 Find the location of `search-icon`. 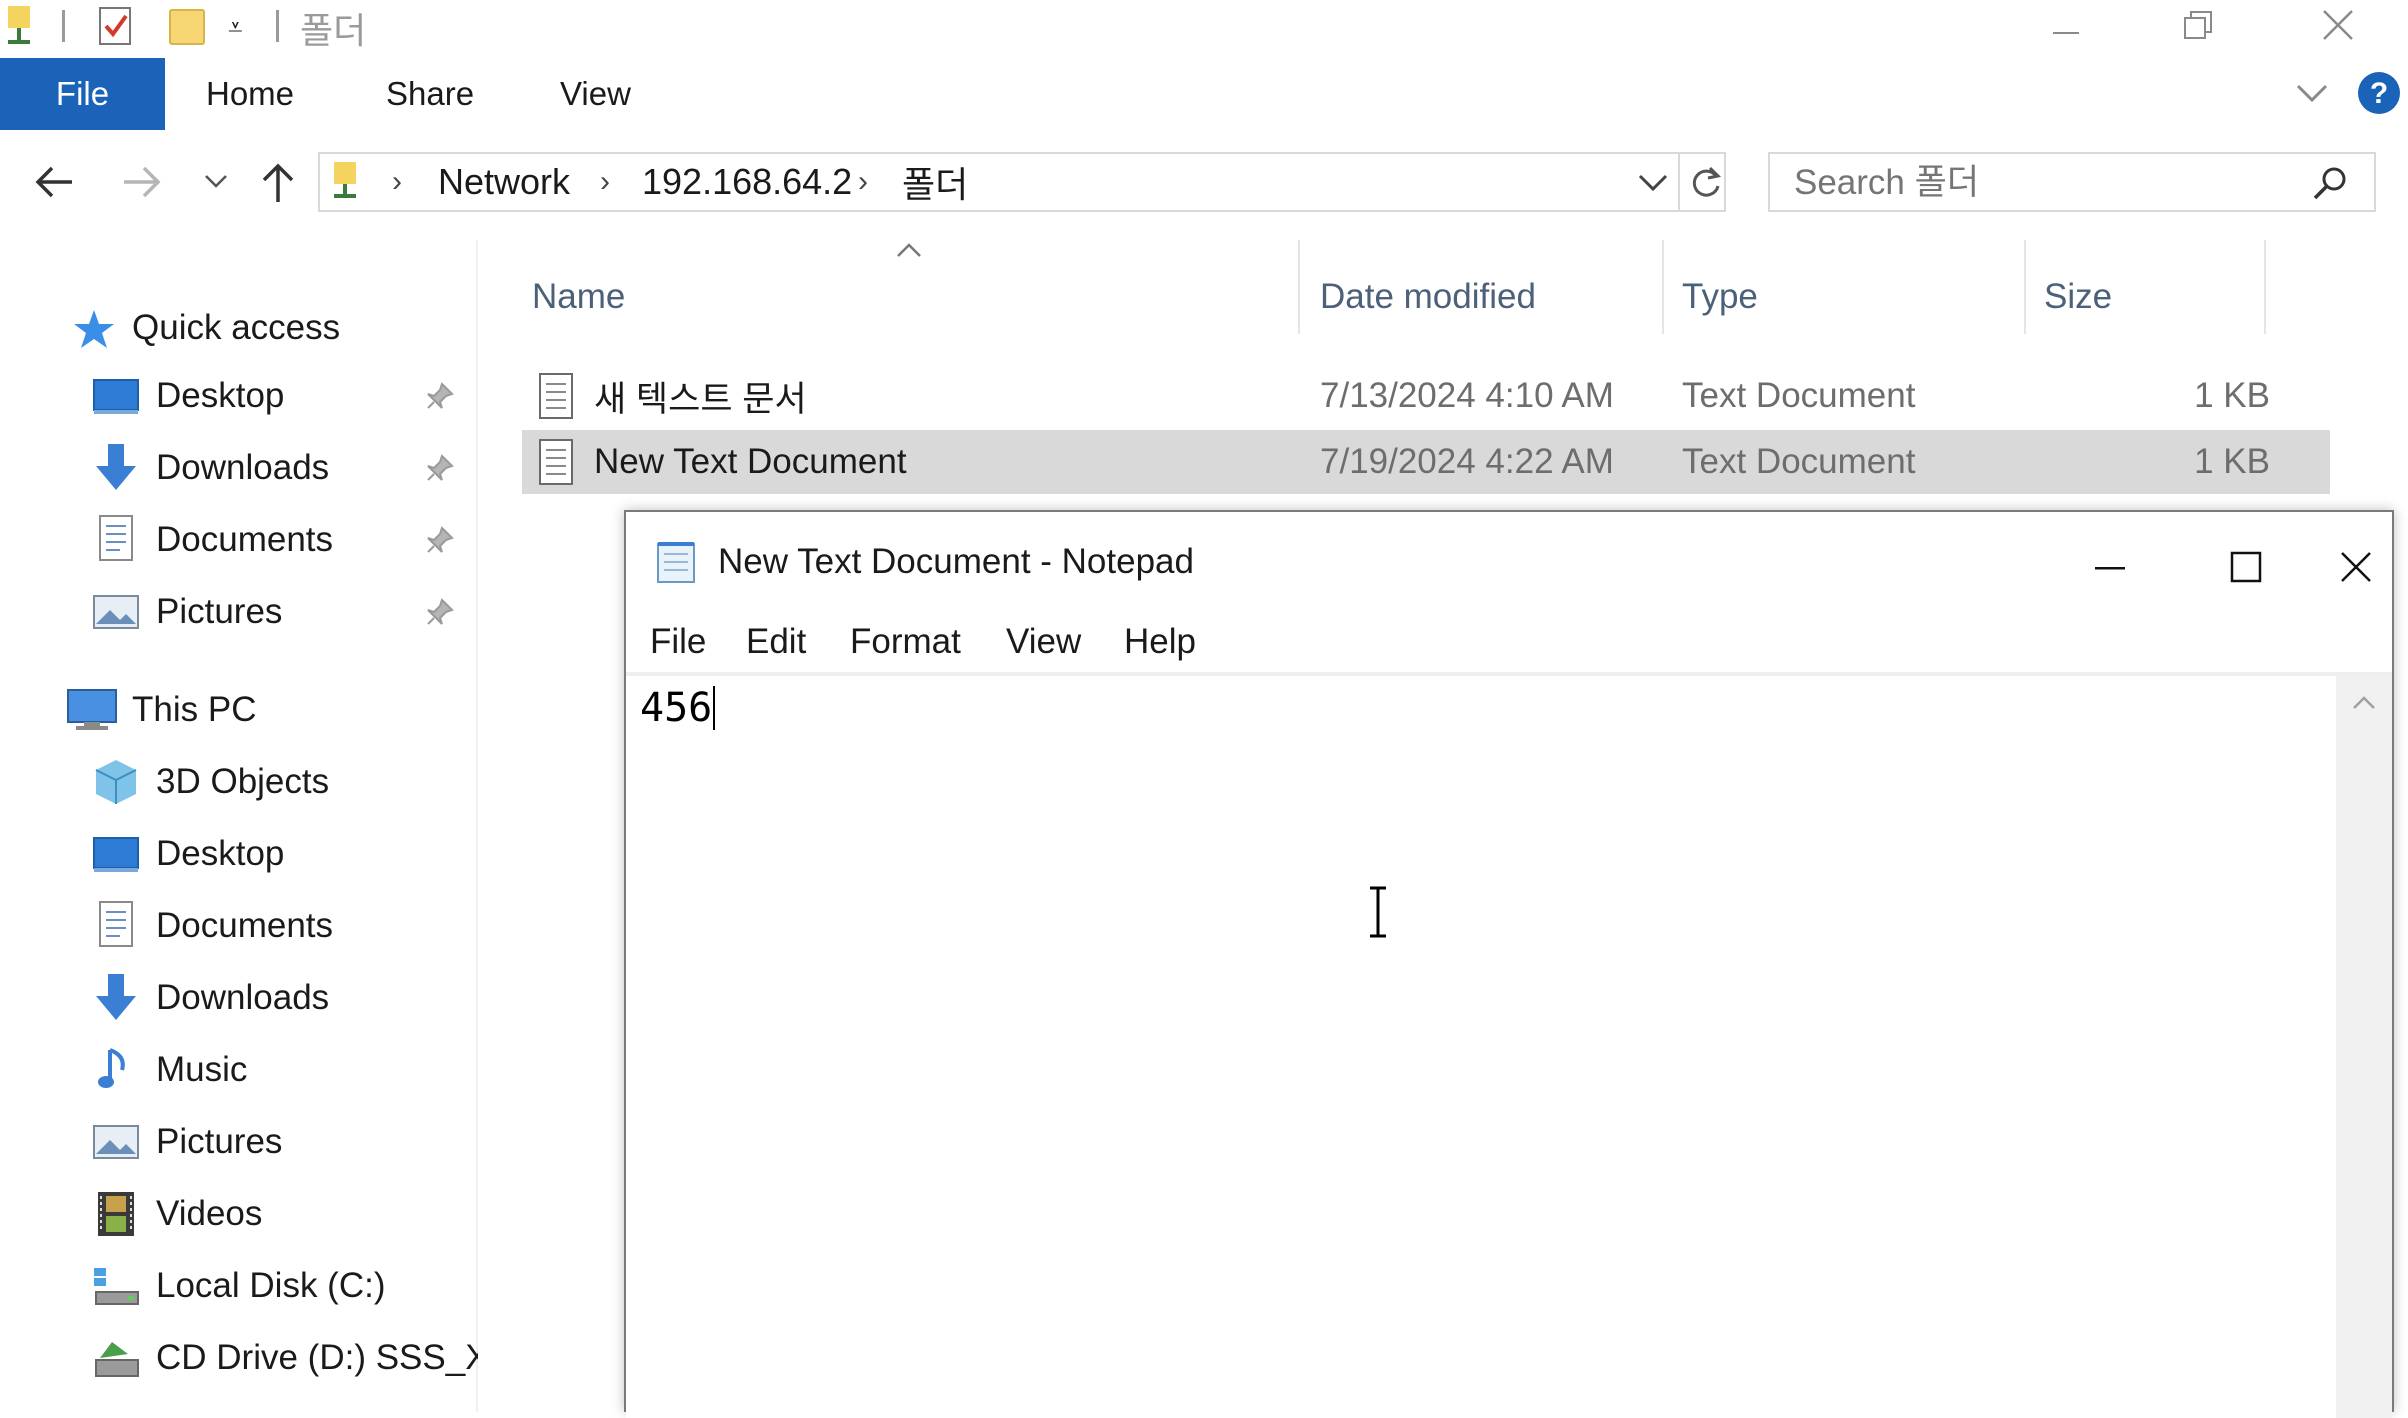

search-icon is located at coordinates (2330, 184).